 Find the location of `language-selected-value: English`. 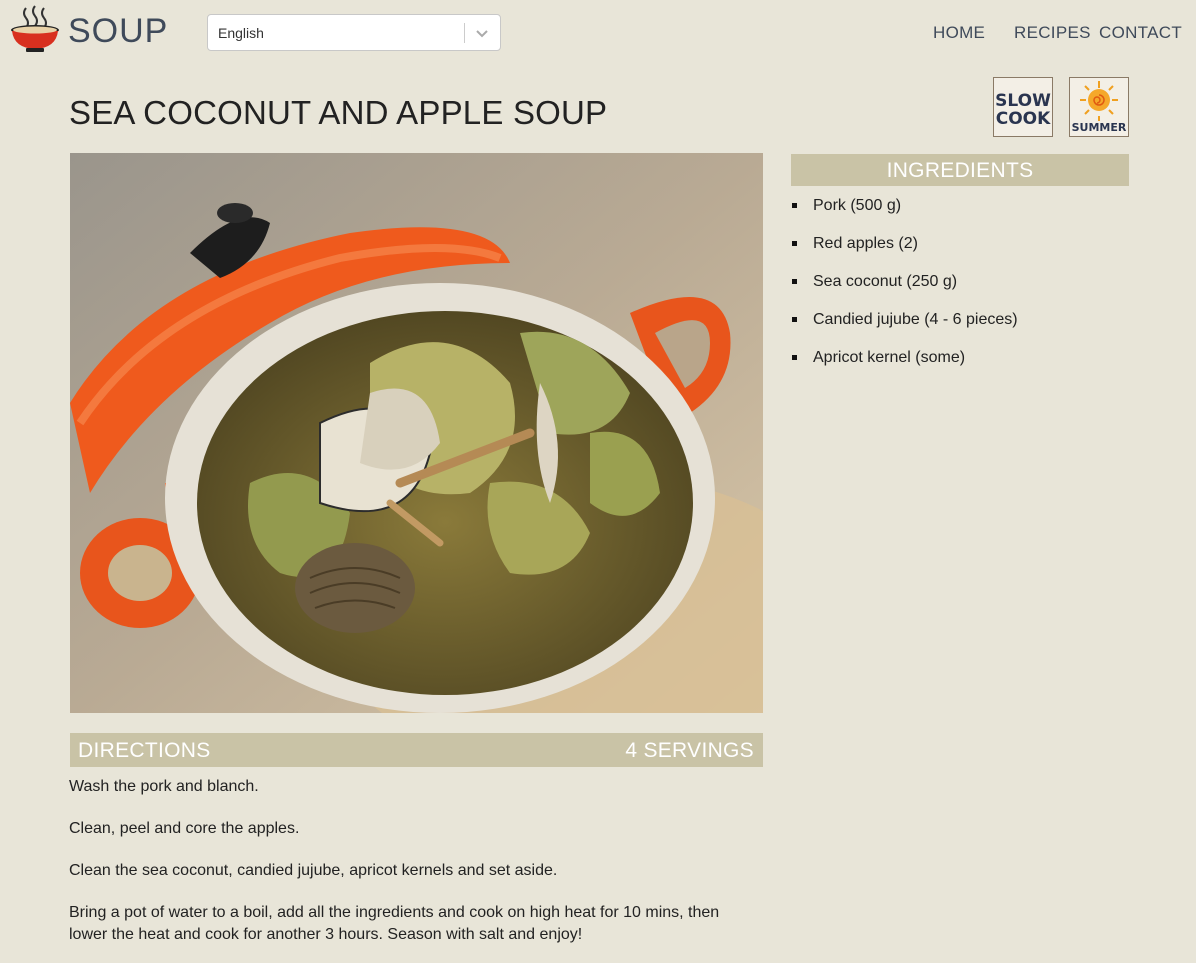

language-selected-value: English is located at coordinates (241, 33).